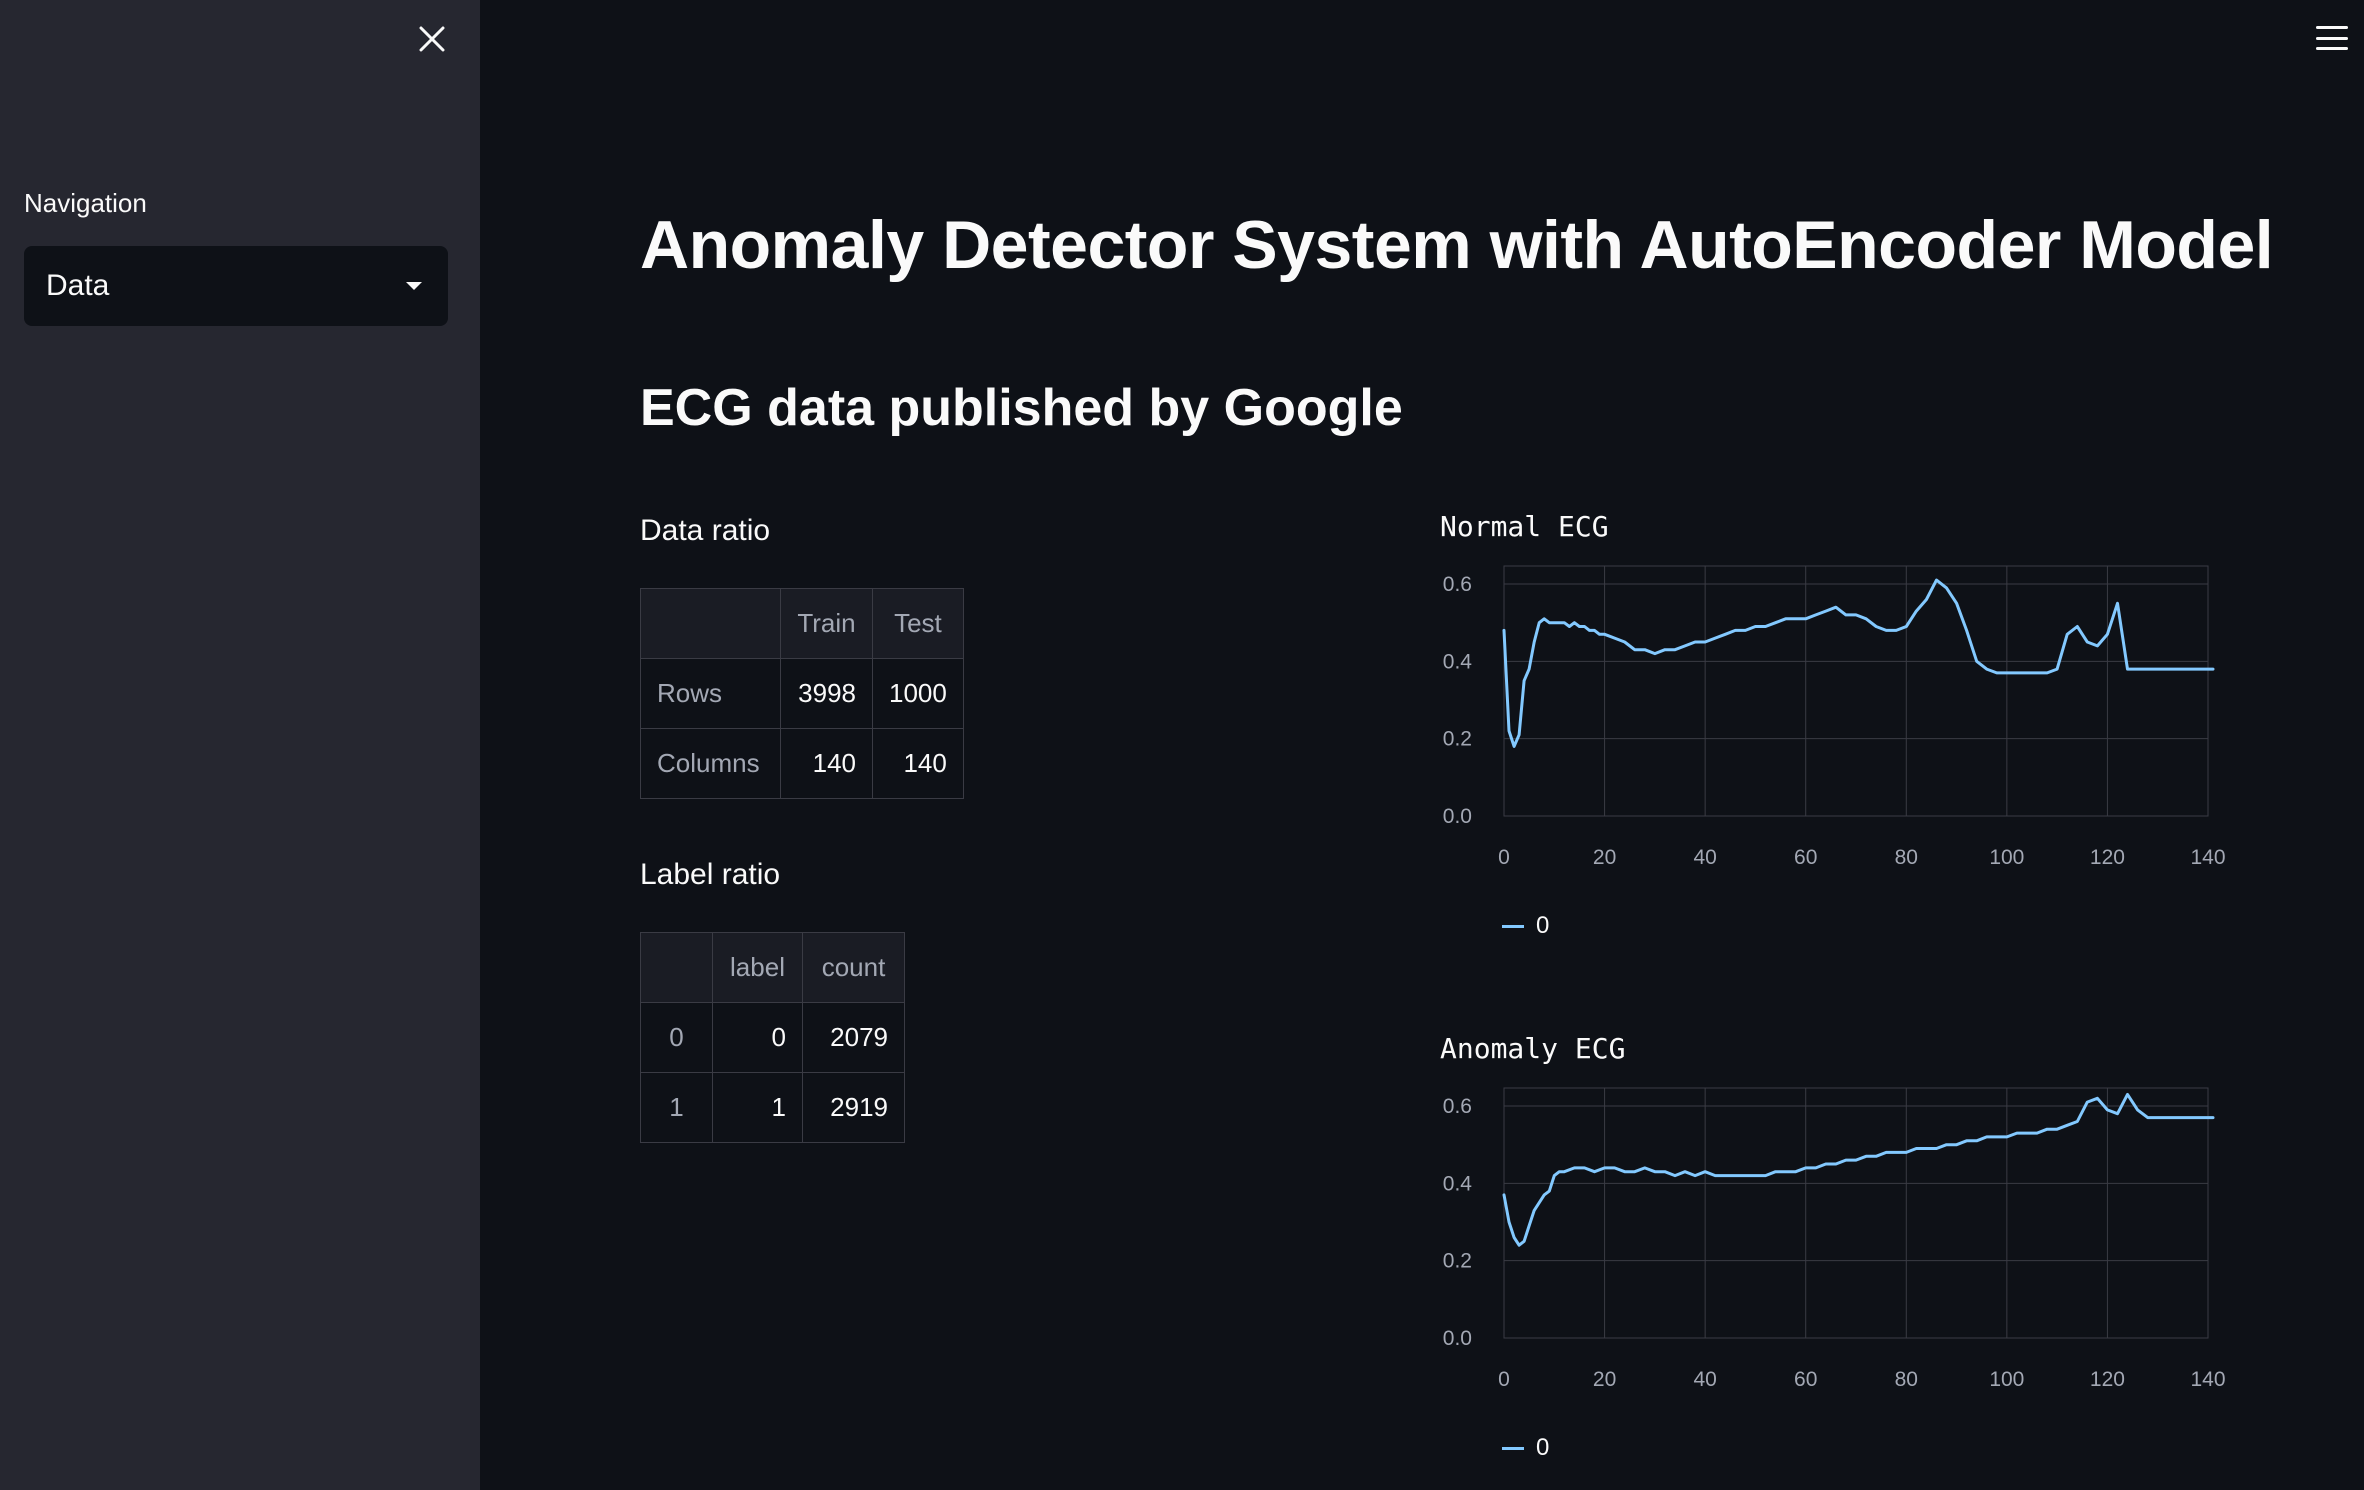 This screenshot has width=2364, height=1490. What do you see at coordinates (918, 623) in the screenshot?
I see `table-header: Test` at bounding box center [918, 623].